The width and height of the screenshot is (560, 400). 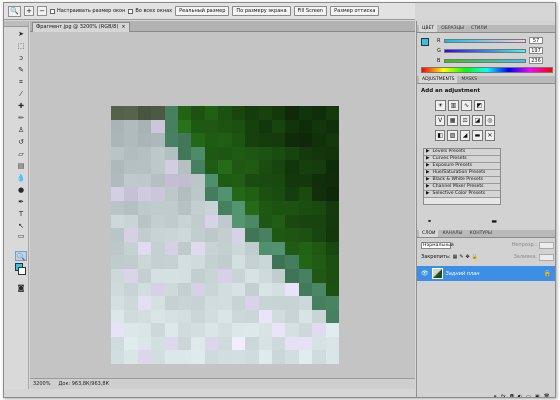 I want to click on opacity-field, so click(x=546, y=245).